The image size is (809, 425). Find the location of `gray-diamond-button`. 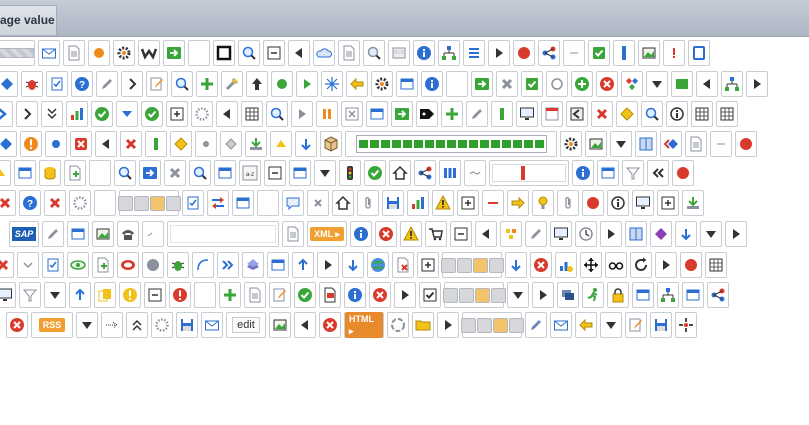

gray-diamond-button is located at coordinates (231, 144).